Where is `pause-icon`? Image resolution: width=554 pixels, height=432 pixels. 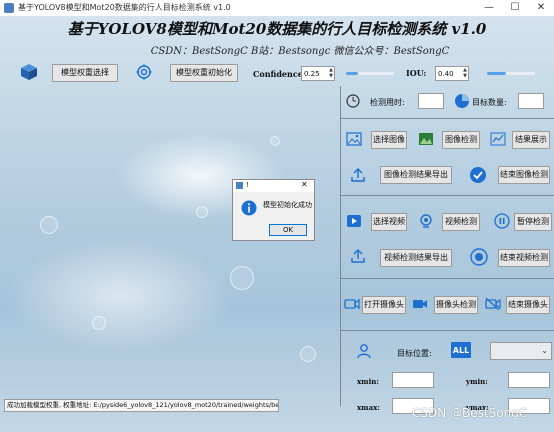
pause-icon is located at coordinates (502, 221).